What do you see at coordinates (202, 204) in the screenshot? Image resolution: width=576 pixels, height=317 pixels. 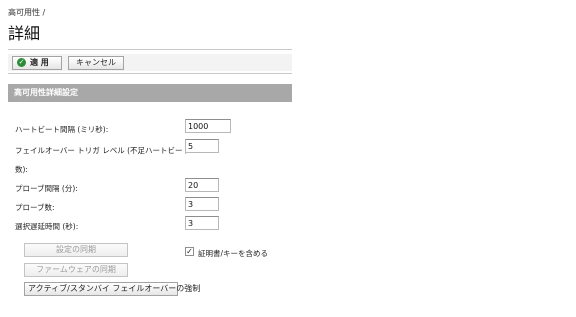 I see `probe-count-input` at bounding box center [202, 204].